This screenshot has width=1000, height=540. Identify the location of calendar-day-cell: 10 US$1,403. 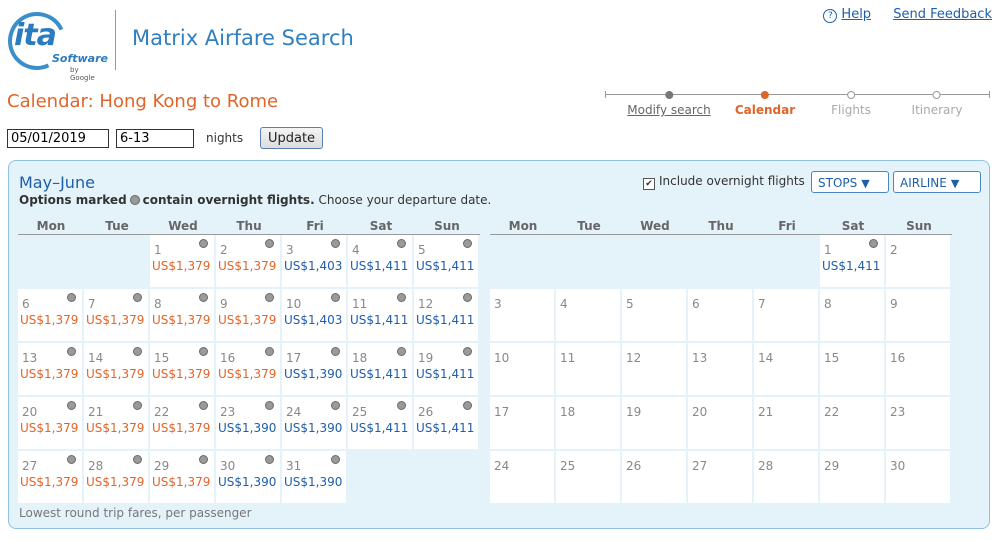
(315, 316).